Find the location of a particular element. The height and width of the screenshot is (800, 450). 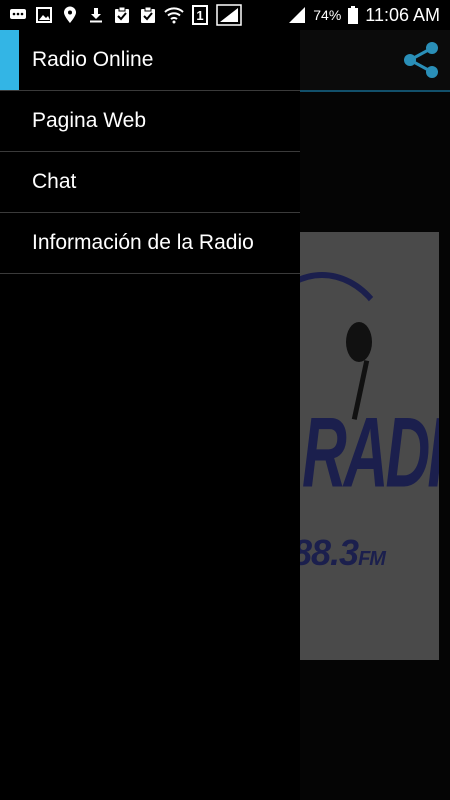

drawer-item-radio-online: Radio Online is located at coordinates (150, 60).